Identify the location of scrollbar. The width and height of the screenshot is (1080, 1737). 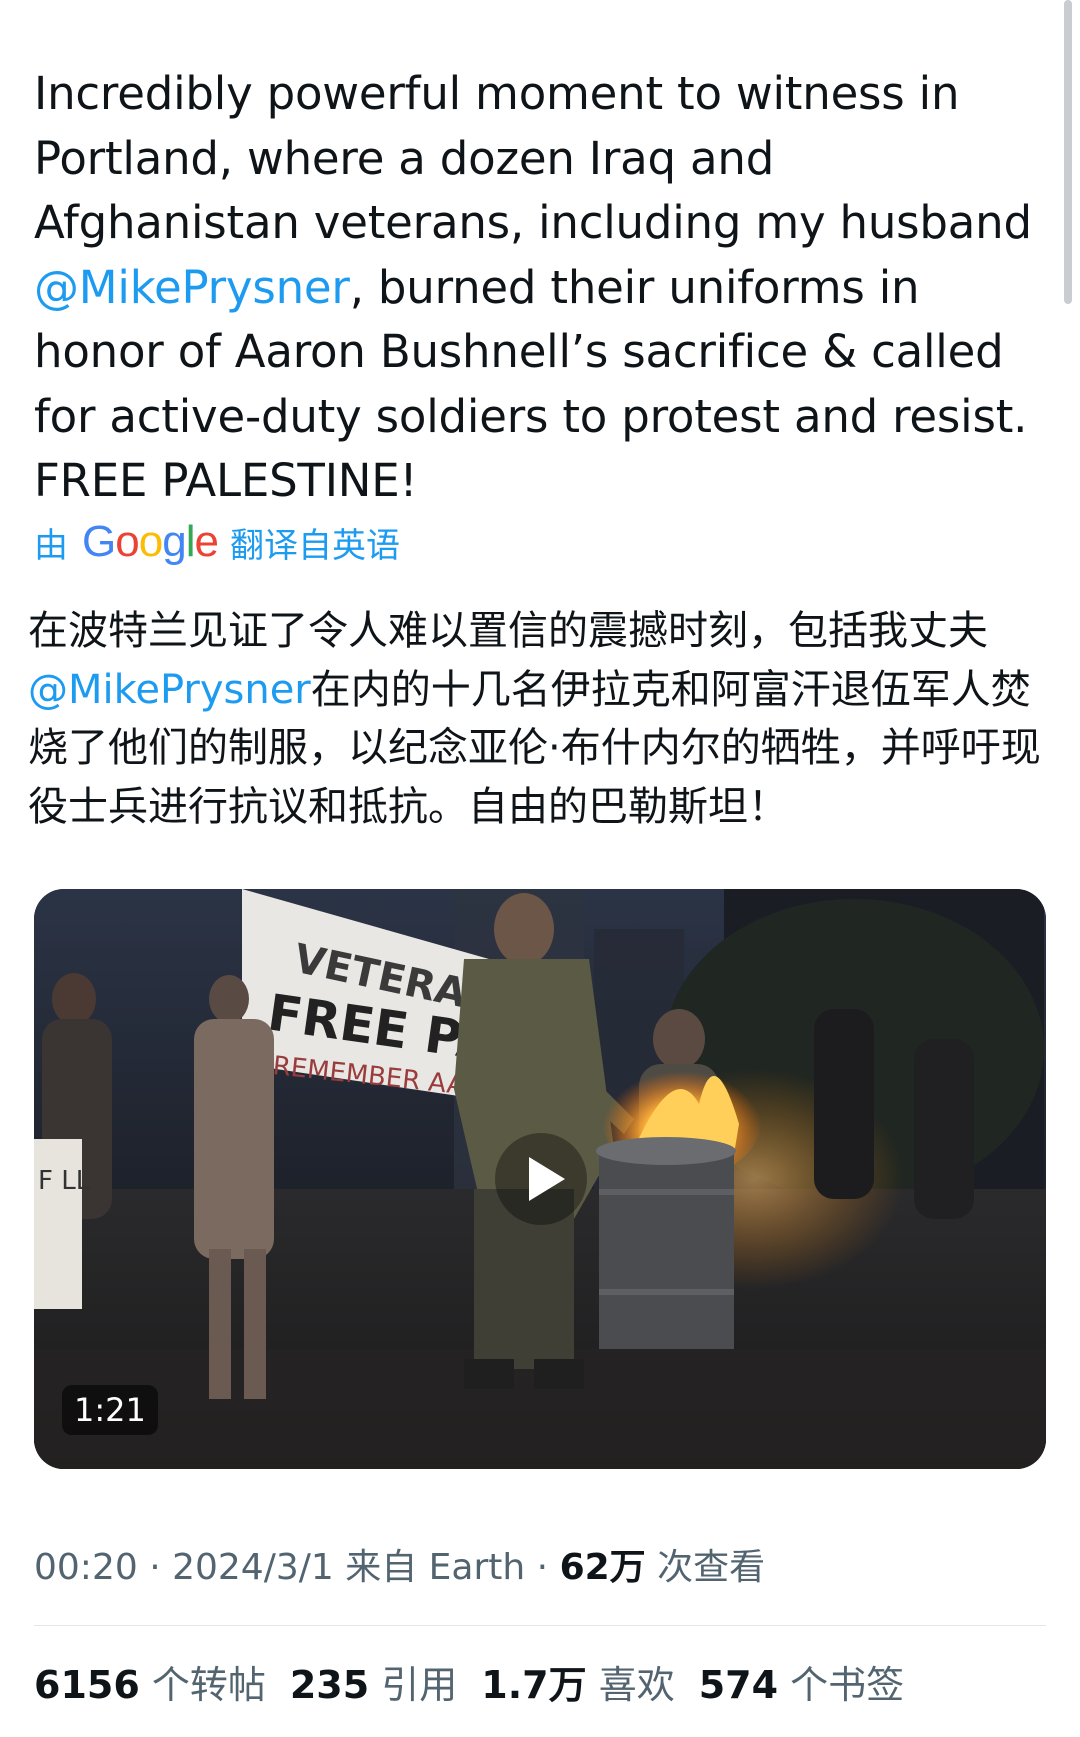
(1068, 152).